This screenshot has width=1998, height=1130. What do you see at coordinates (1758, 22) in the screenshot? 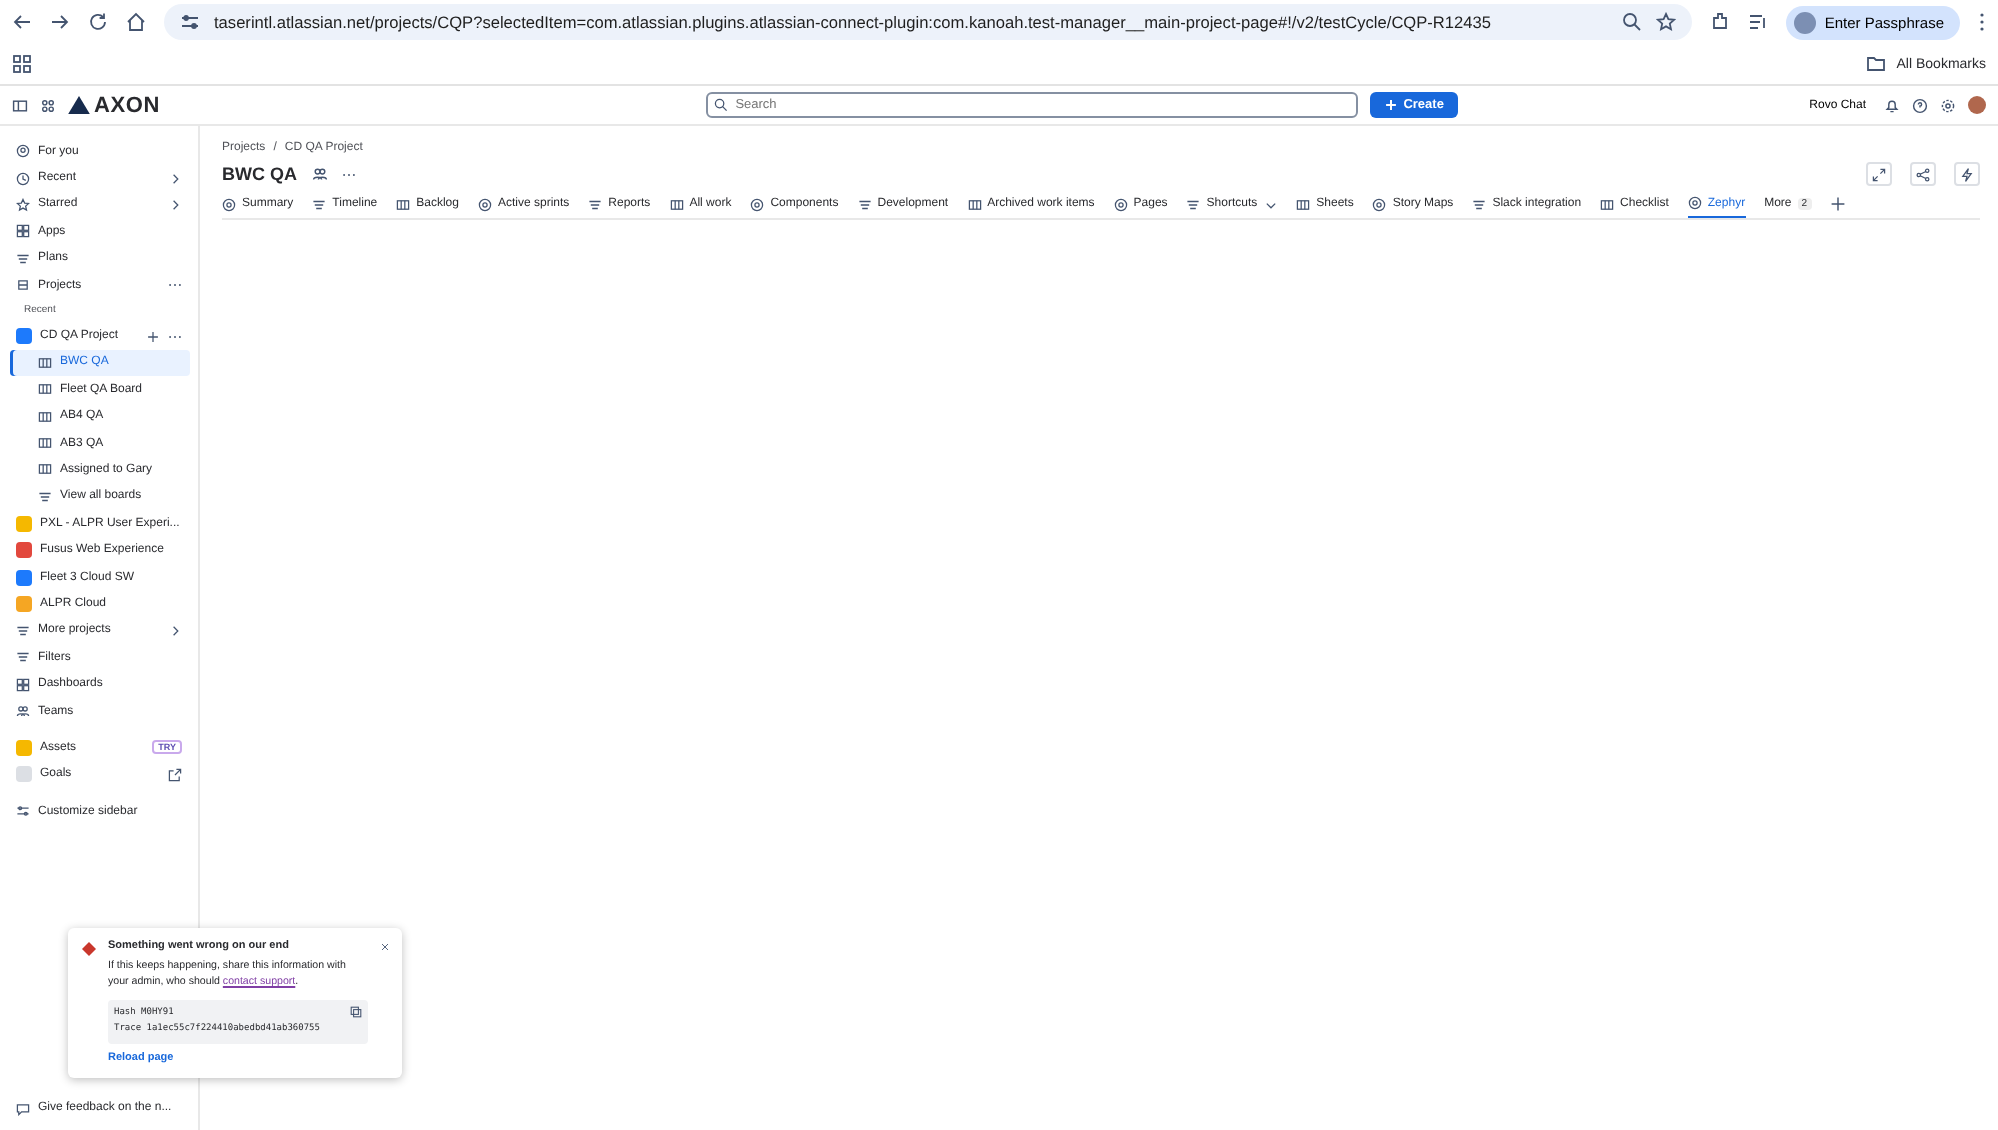
I see `media-icon` at bounding box center [1758, 22].